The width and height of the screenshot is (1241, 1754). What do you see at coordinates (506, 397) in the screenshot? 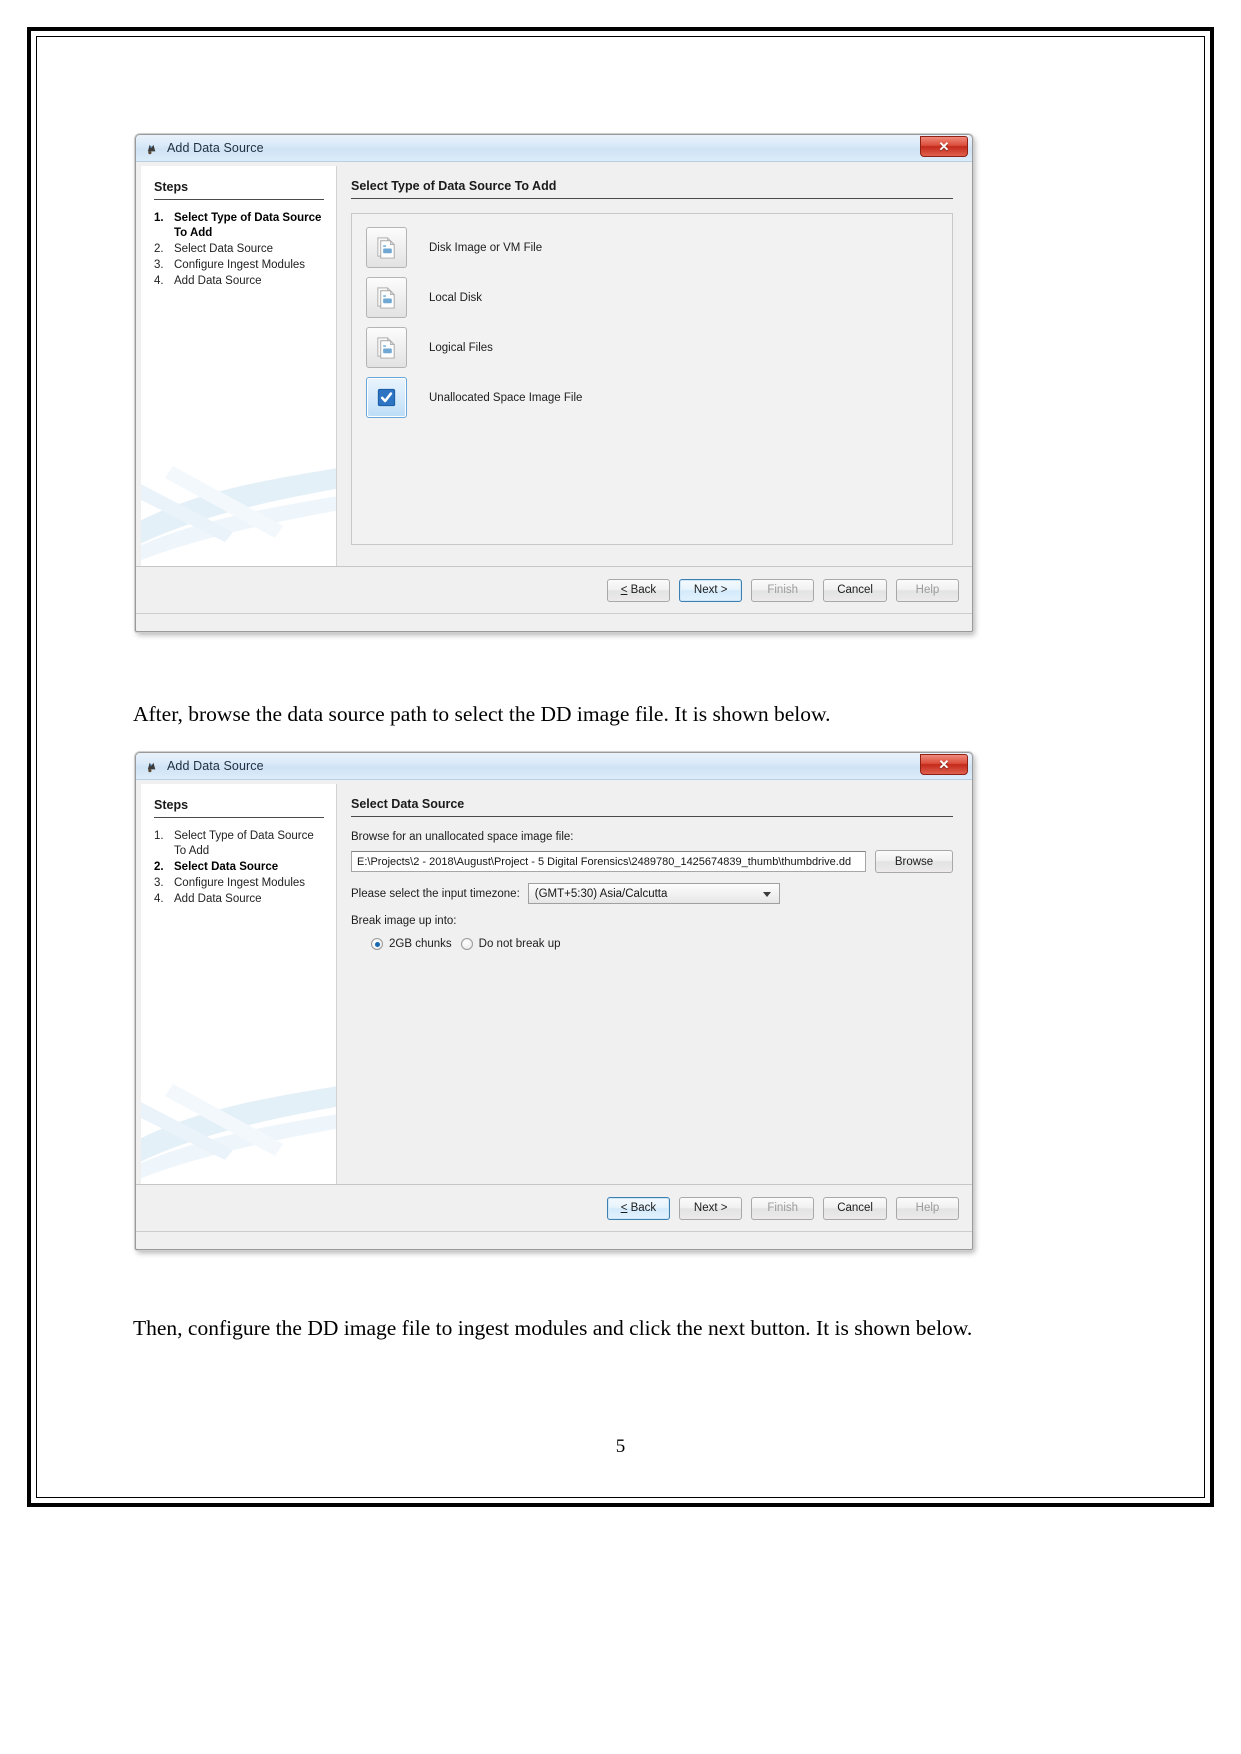
I see `source-type-label: Unallocated Space Image File` at bounding box center [506, 397].